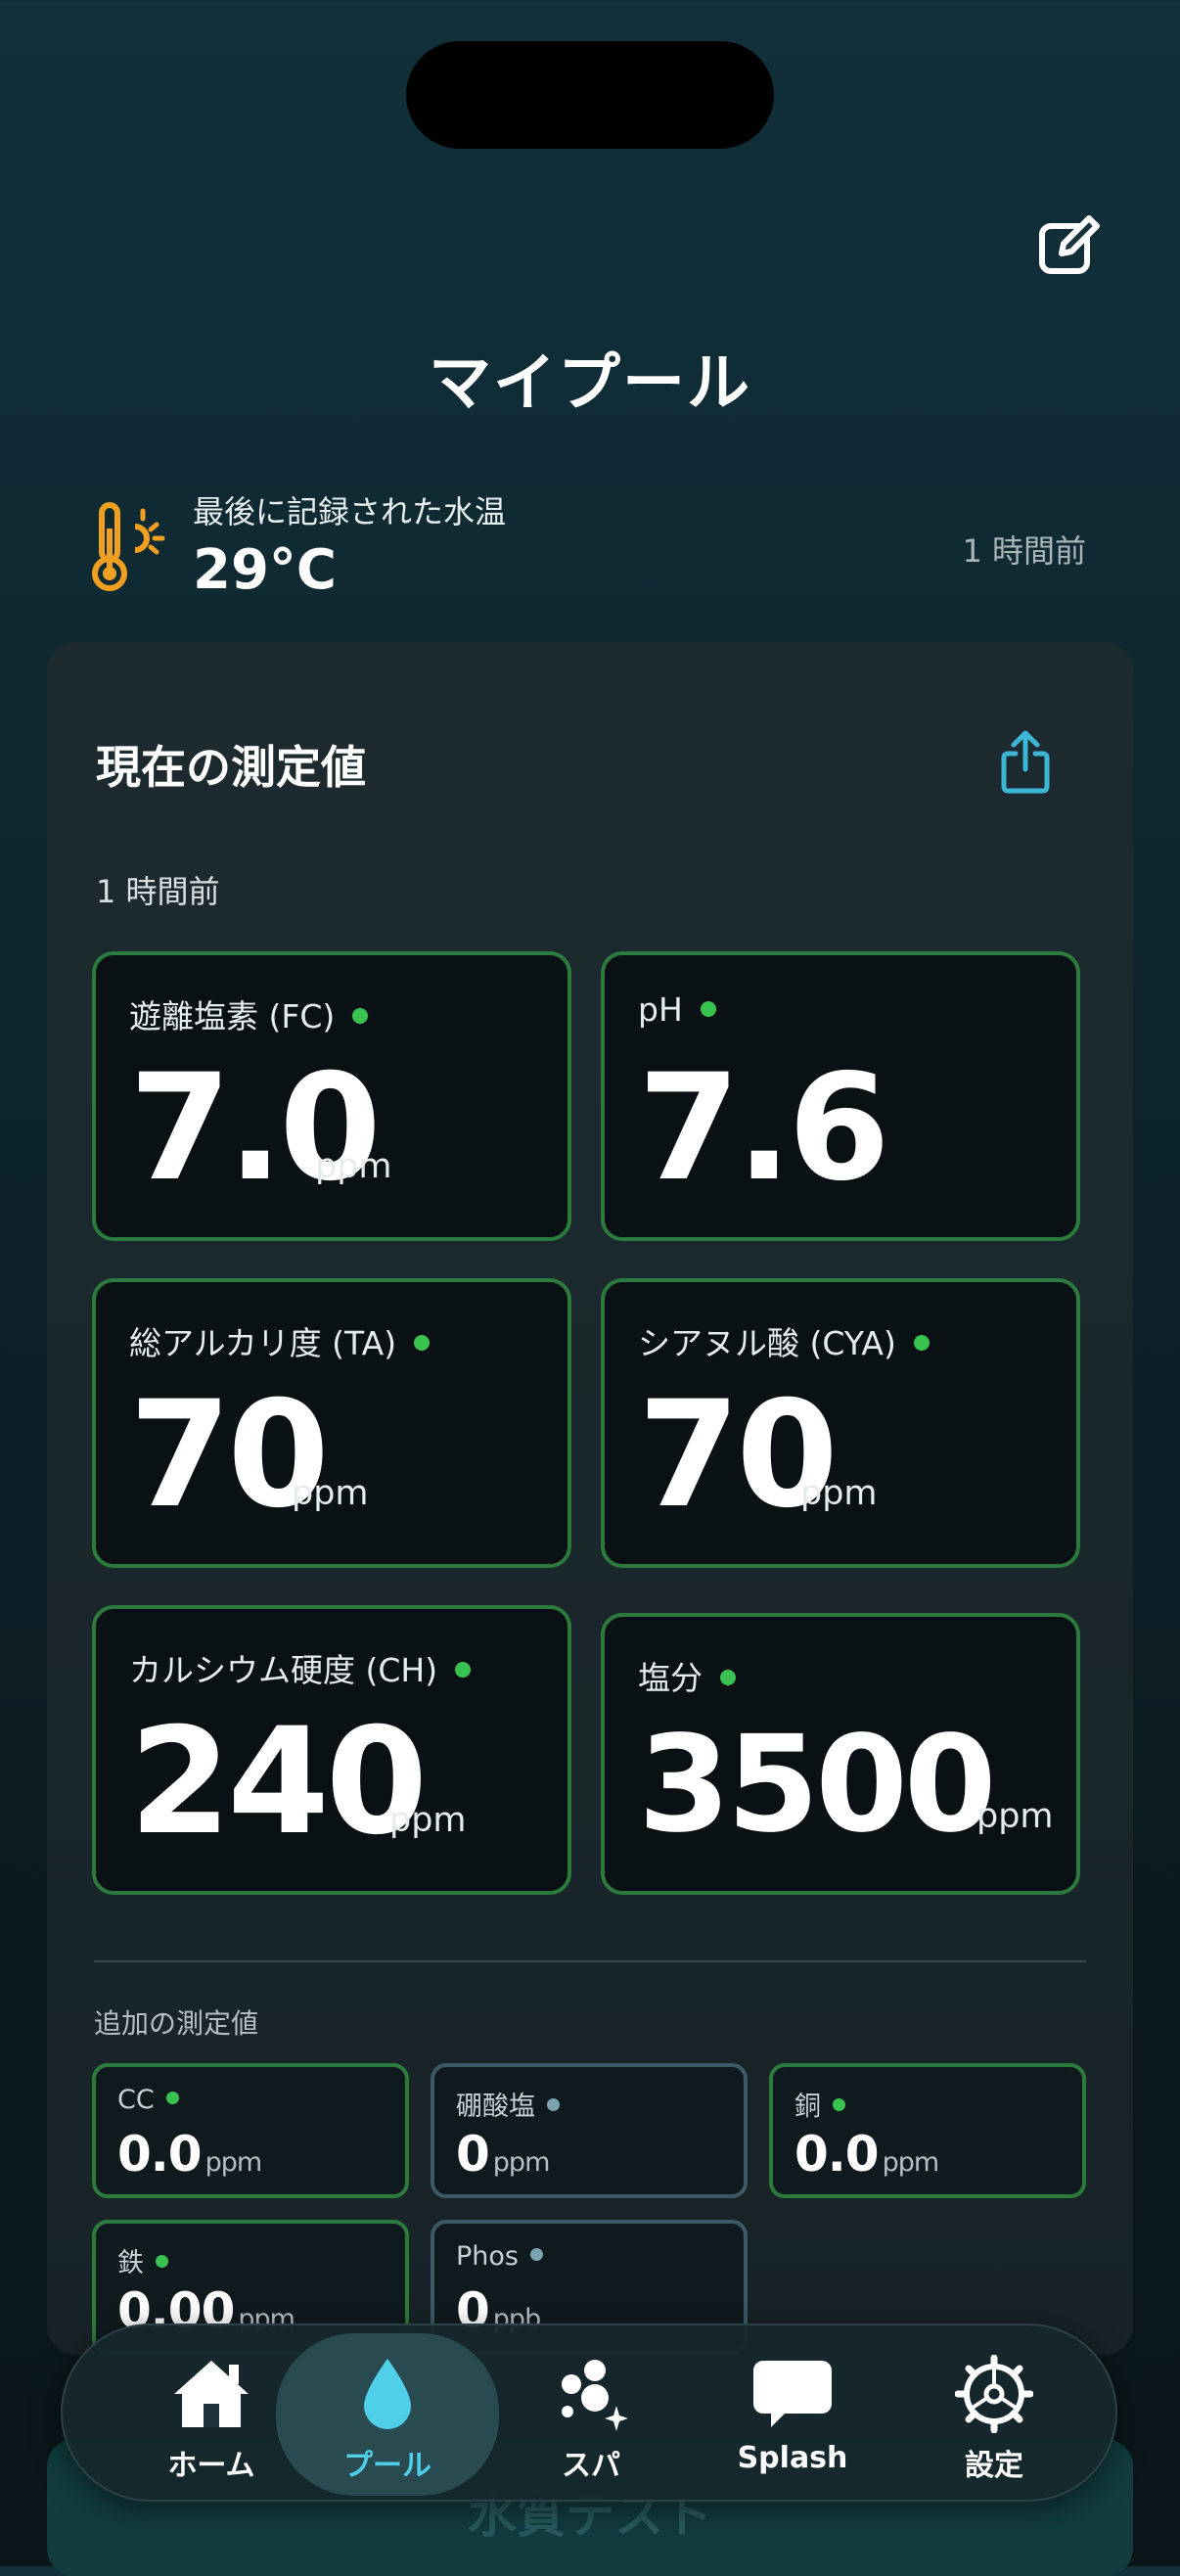 The width and height of the screenshot is (1180, 2576). I want to click on home-icon, so click(211, 2394).